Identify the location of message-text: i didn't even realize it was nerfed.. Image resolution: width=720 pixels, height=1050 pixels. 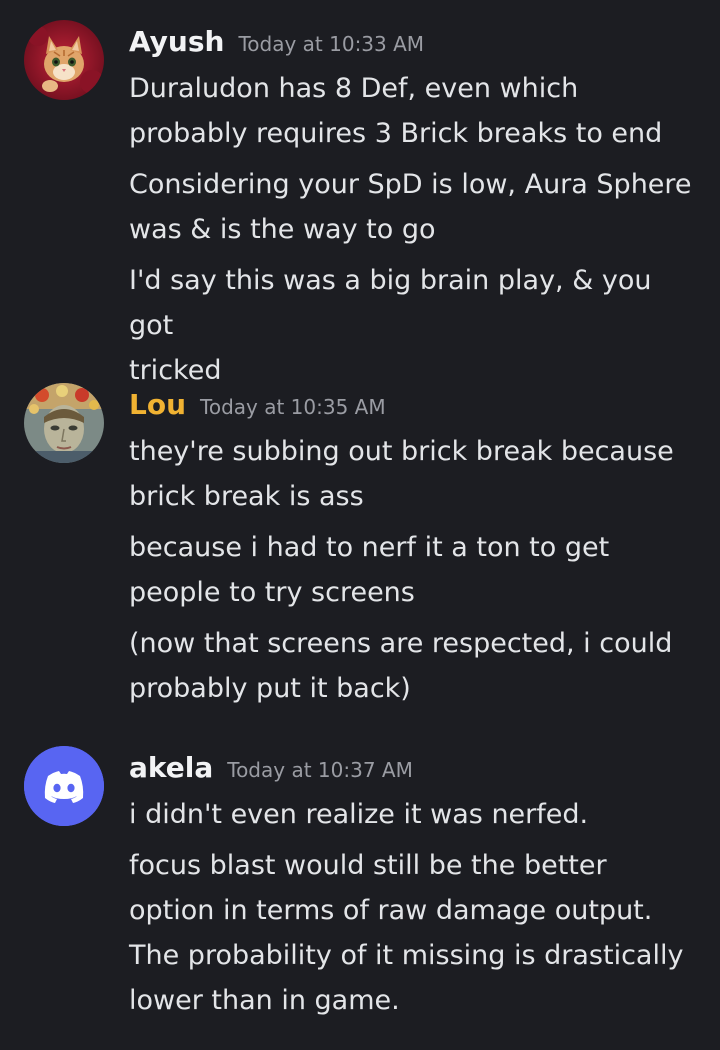
(359, 814).